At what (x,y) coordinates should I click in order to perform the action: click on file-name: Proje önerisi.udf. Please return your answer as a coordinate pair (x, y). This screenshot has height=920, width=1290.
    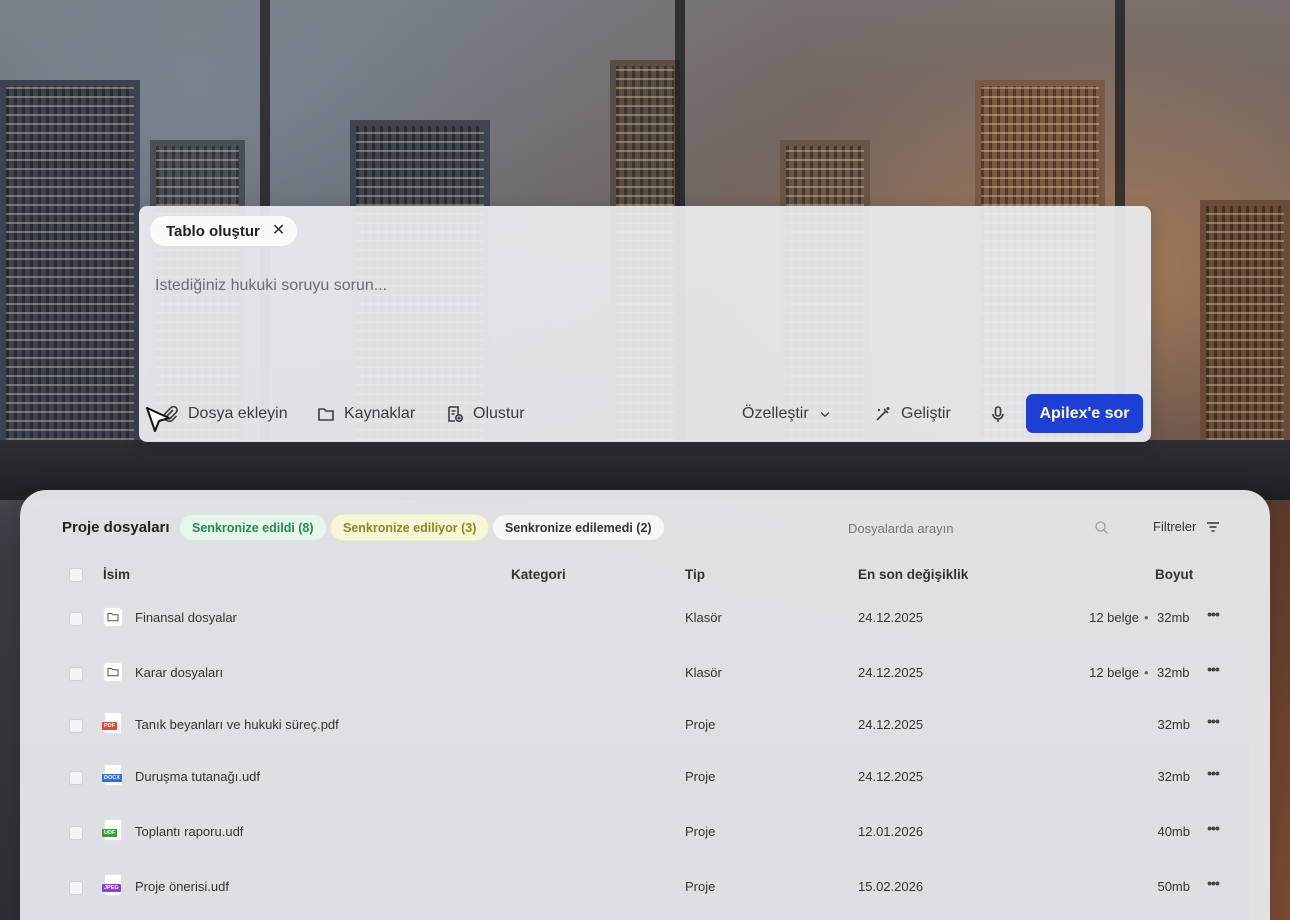
    Looking at the image, I should click on (182, 886).